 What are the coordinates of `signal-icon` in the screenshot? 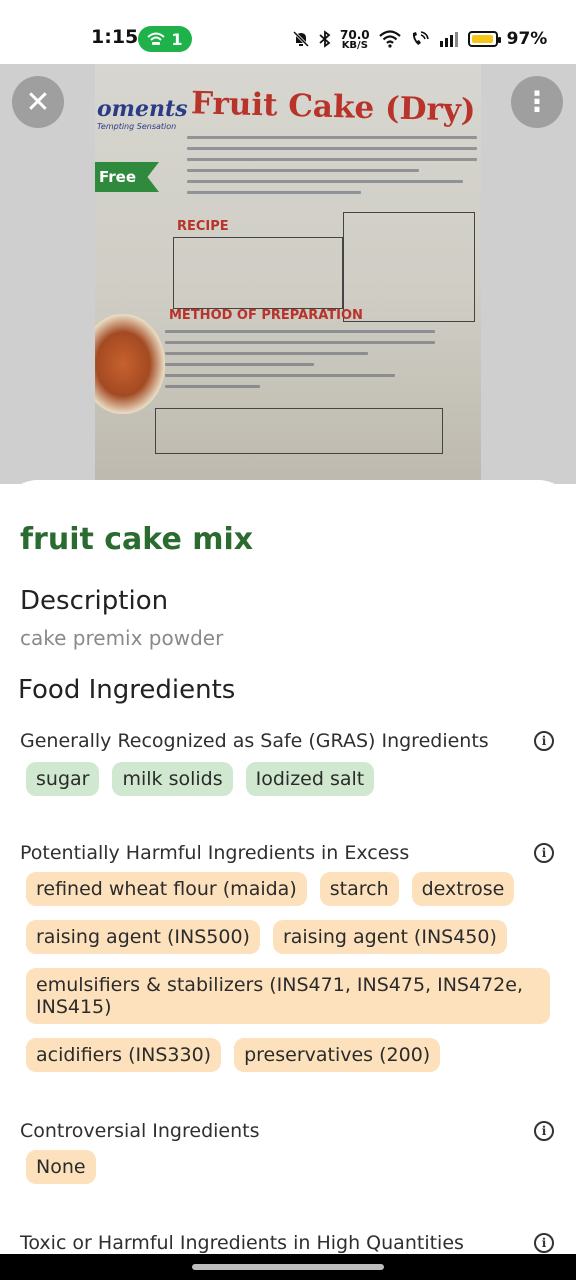 It's located at (448, 39).